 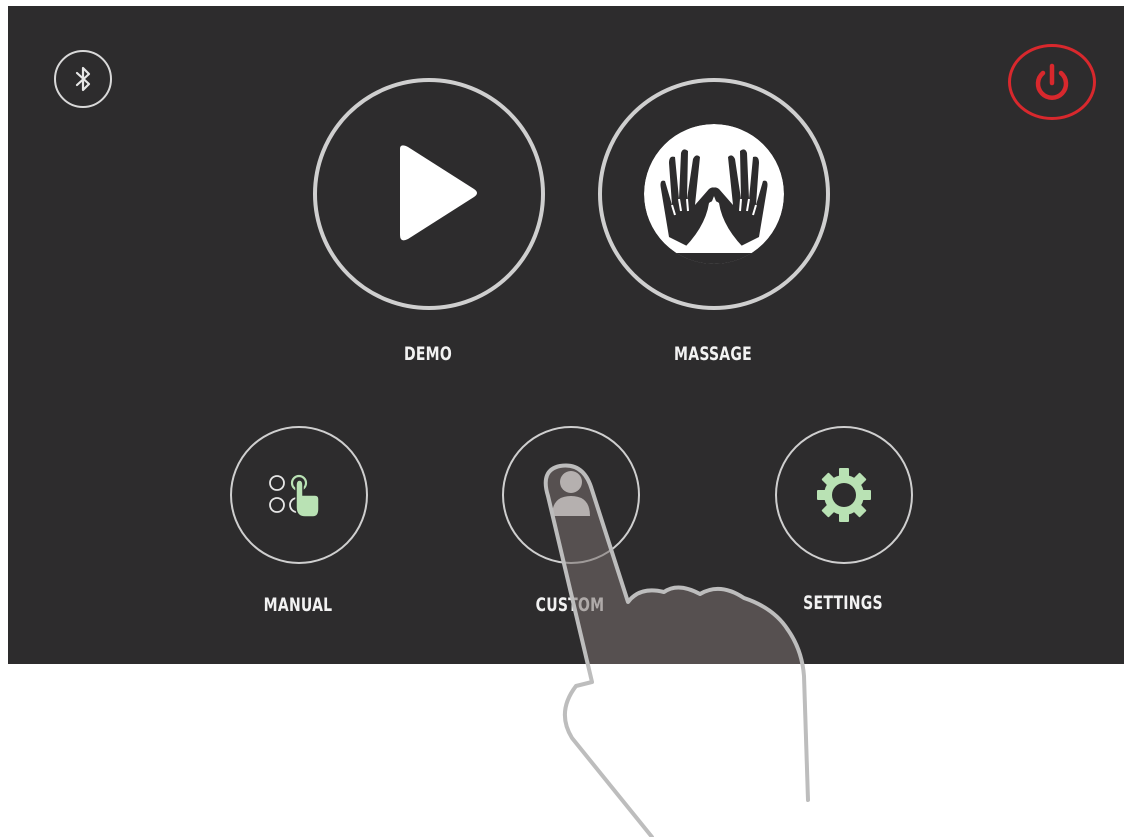 I want to click on demo-button, so click(x=429, y=194).